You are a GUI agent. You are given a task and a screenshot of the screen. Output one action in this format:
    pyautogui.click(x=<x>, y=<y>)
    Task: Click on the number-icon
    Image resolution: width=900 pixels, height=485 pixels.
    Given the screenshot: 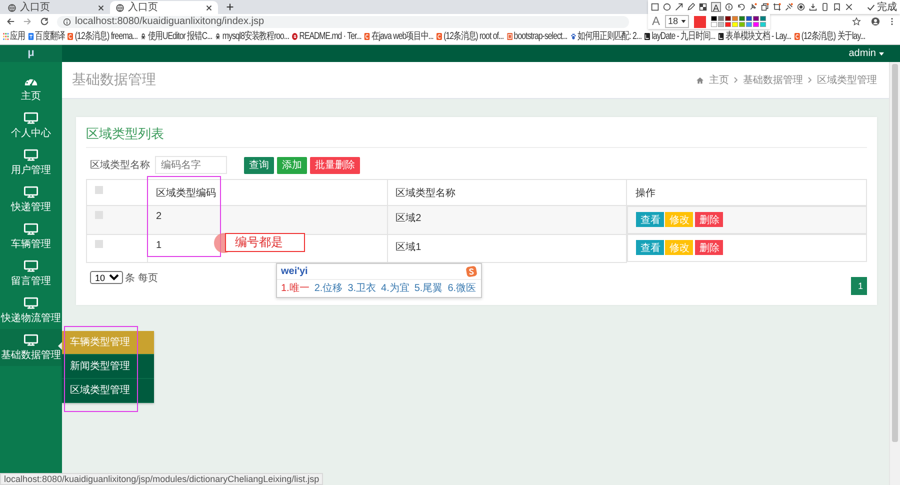 What is the action you would take?
    pyautogui.click(x=729, y=7)
    